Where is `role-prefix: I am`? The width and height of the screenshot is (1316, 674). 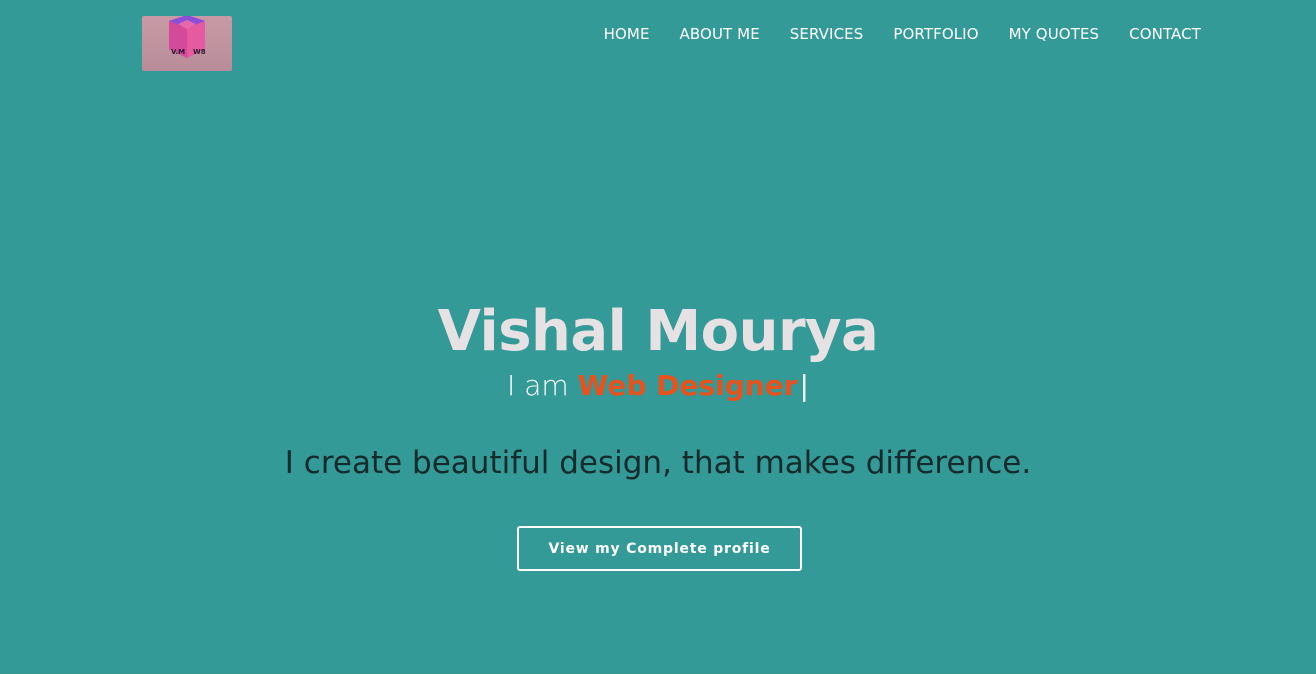
role-prefix: I am is located at coordinates (542, 385).